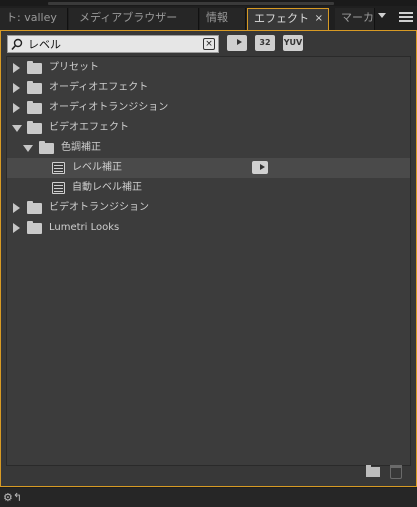 The height and width of the screenshot is (507, 417). Describe the element at coordinates (208, 228) in the screenshot. I see `tree-item-lumetri-looks: Lumetri Looks` at that location.